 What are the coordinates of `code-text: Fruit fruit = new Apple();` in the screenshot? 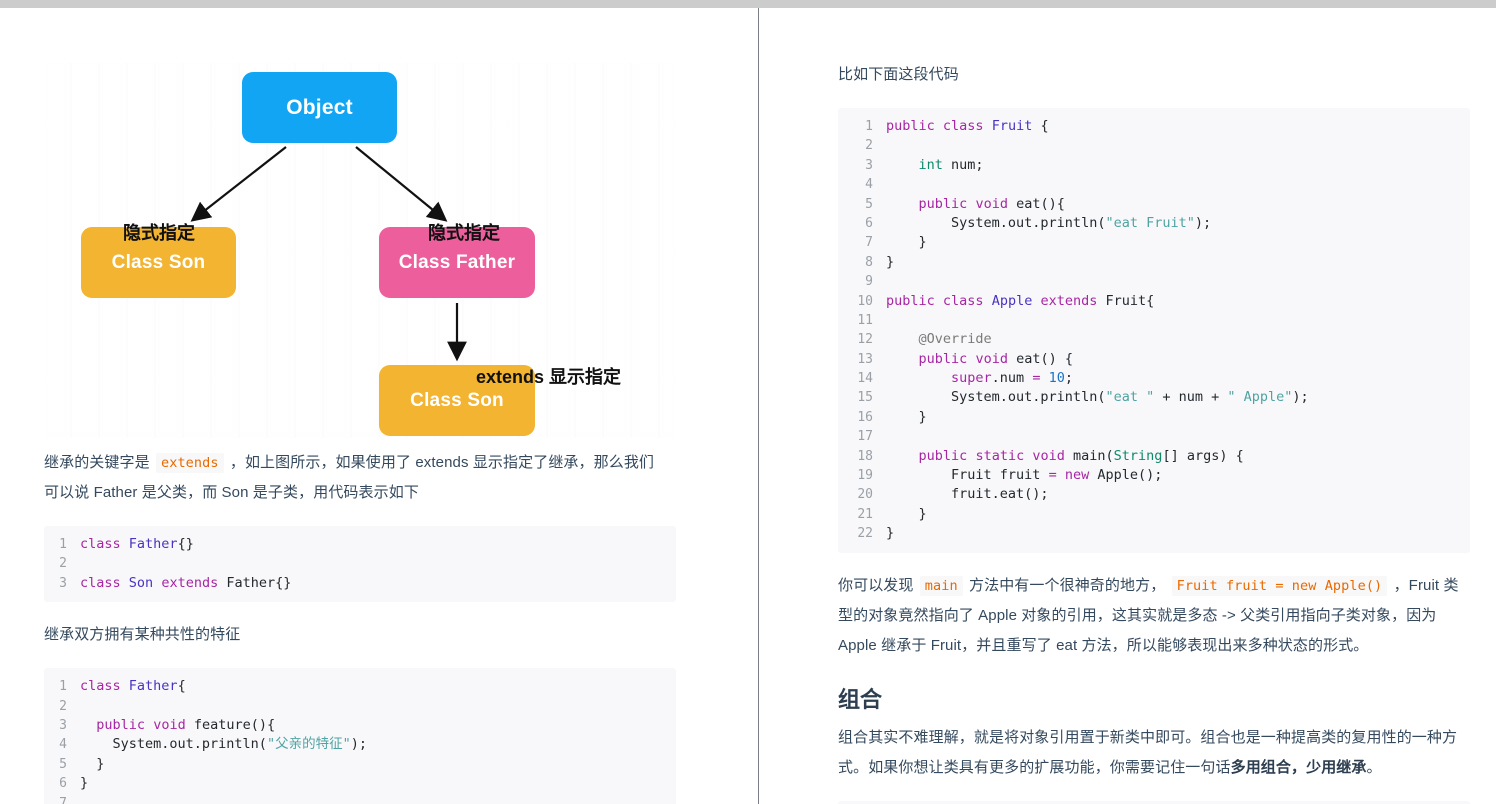 It's located at (1024, 475).